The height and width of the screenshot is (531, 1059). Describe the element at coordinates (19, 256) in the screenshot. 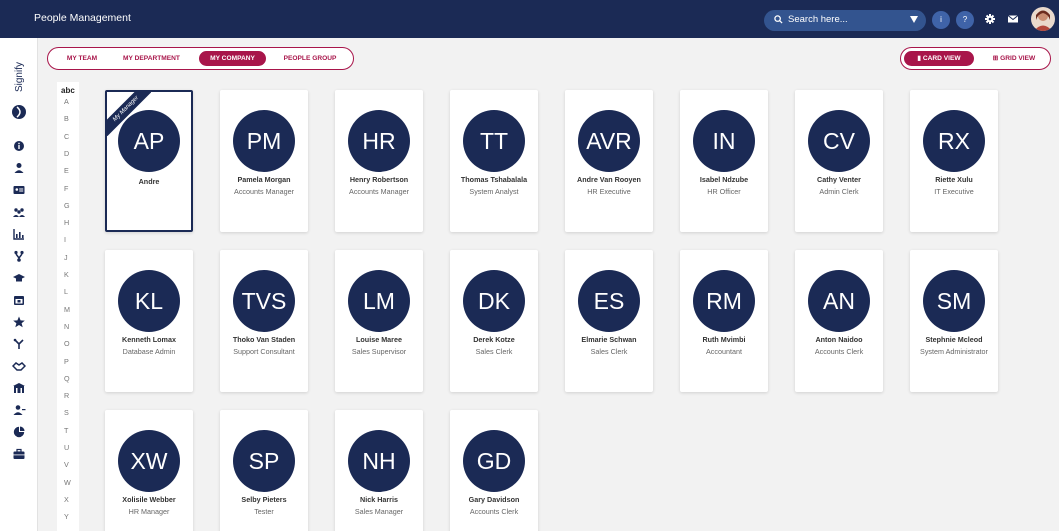

I see `org-icon` at that location.